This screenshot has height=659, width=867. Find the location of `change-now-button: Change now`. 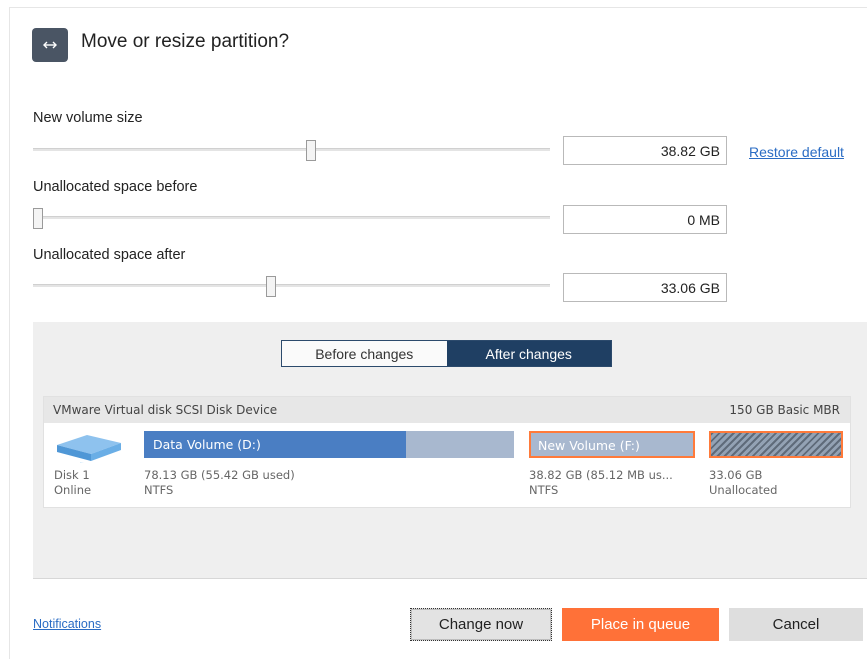

change-now-button: Change now is located at coordinates (481, 624).